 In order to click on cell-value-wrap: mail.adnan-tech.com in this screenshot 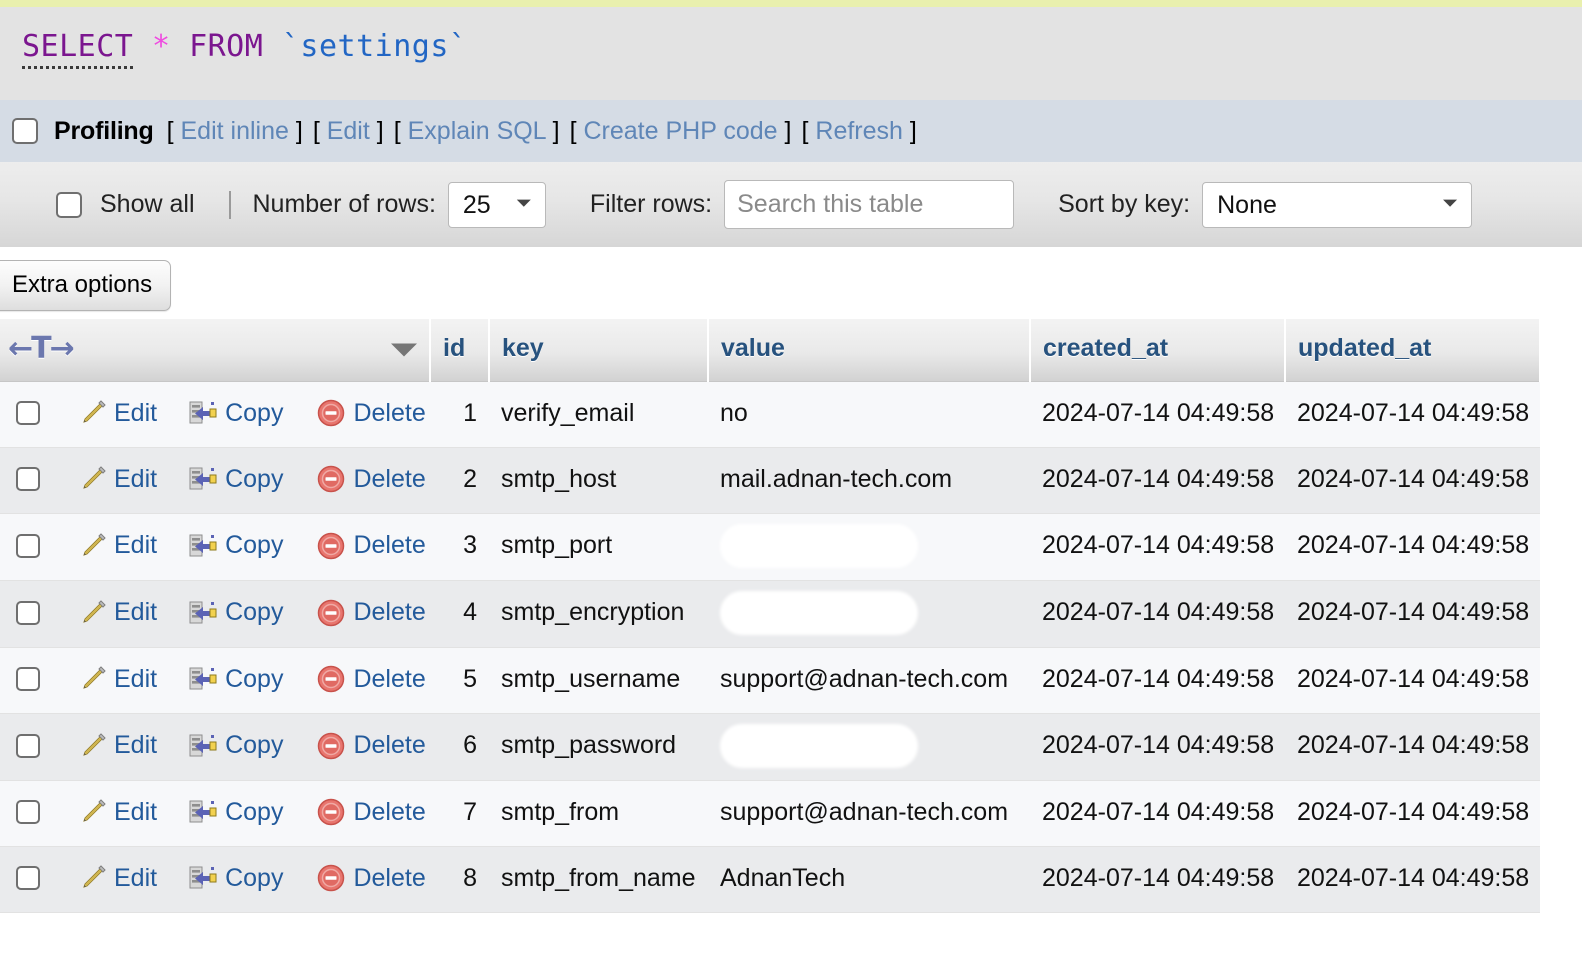, I will do `click(869, 480)`.